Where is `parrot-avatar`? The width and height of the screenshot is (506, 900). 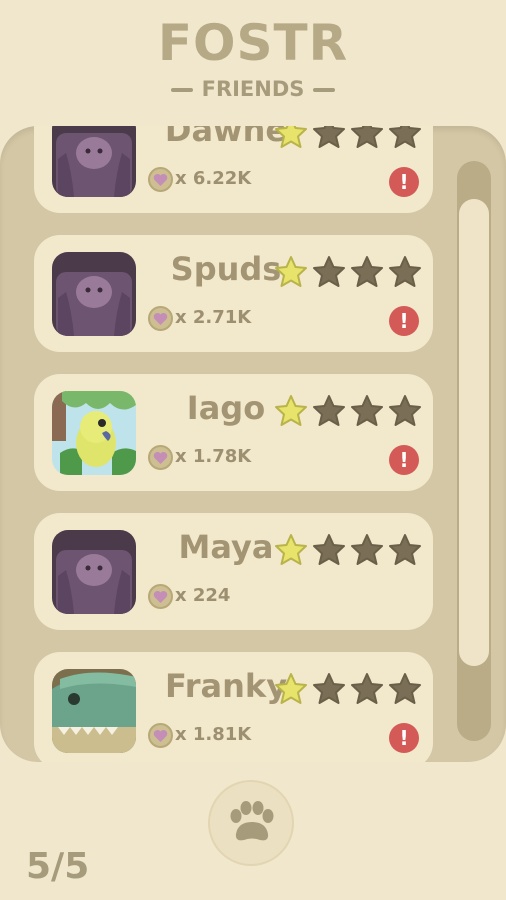
parrot-avatar is located at coordinates (94, 433).